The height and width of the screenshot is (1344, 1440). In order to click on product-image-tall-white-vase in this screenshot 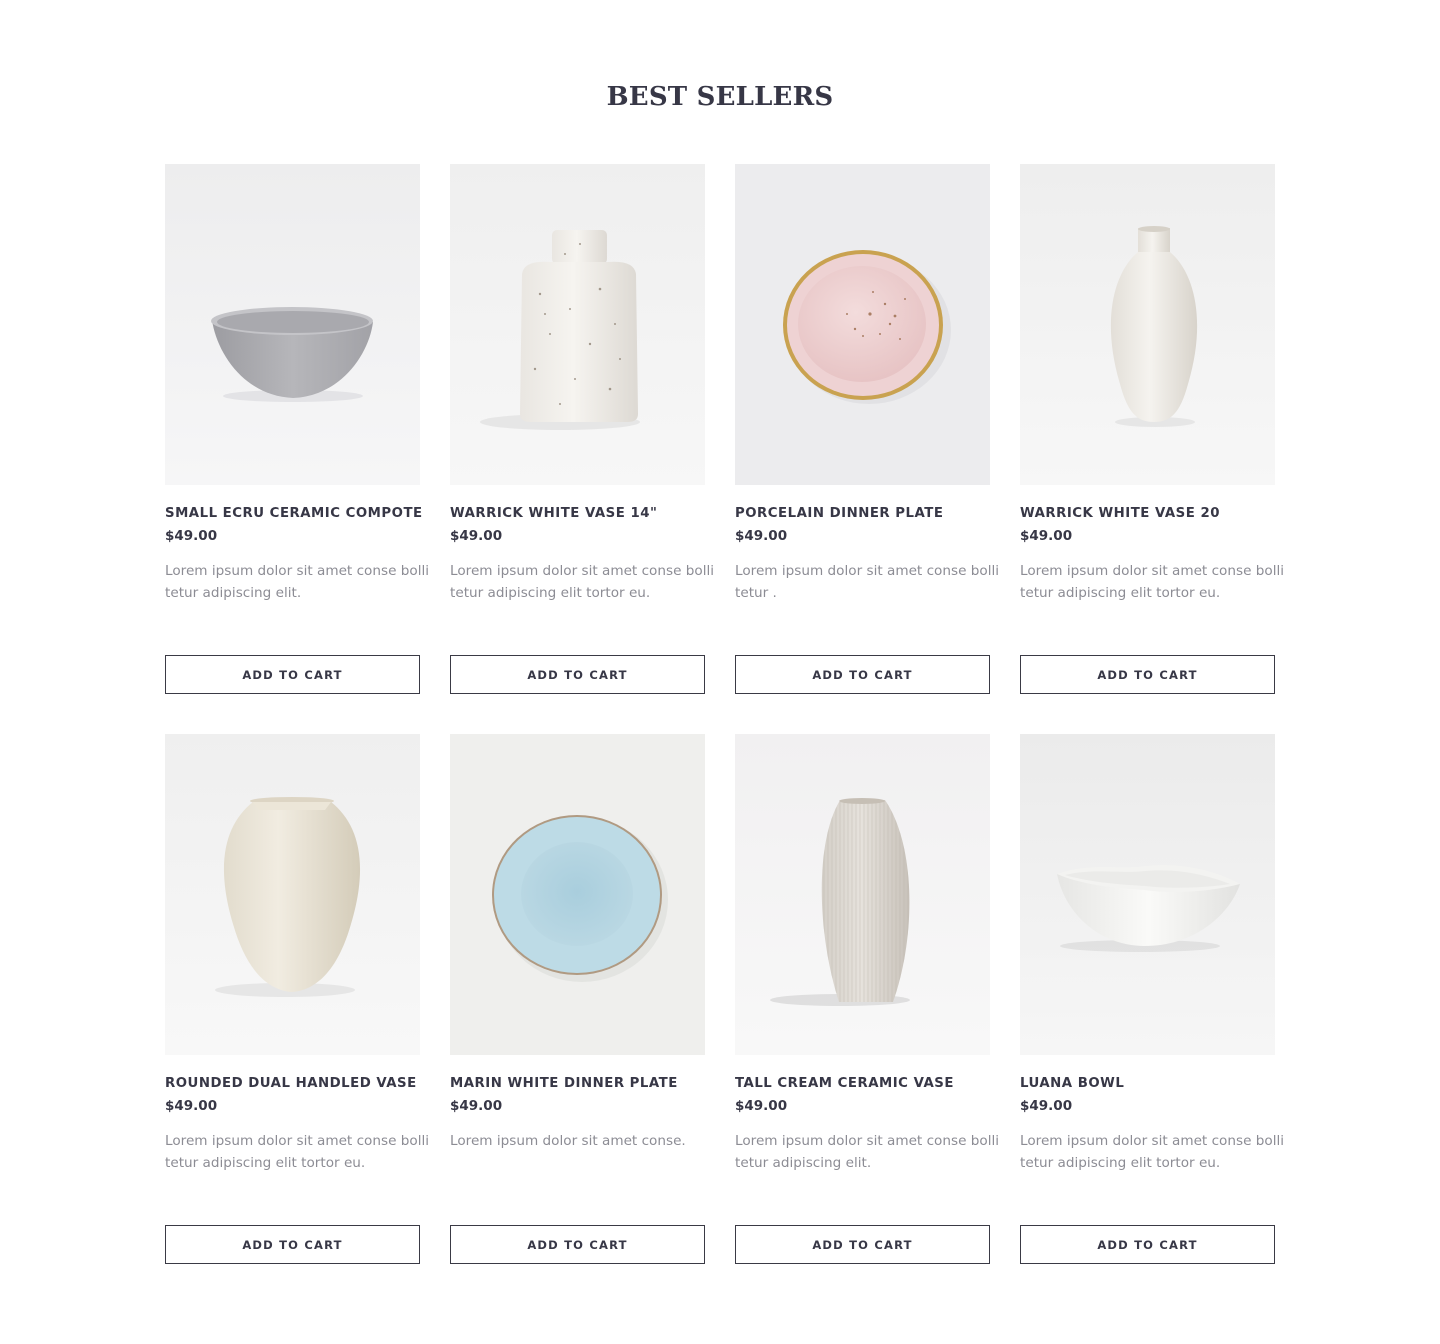, I will do `click(1147, 324)`.